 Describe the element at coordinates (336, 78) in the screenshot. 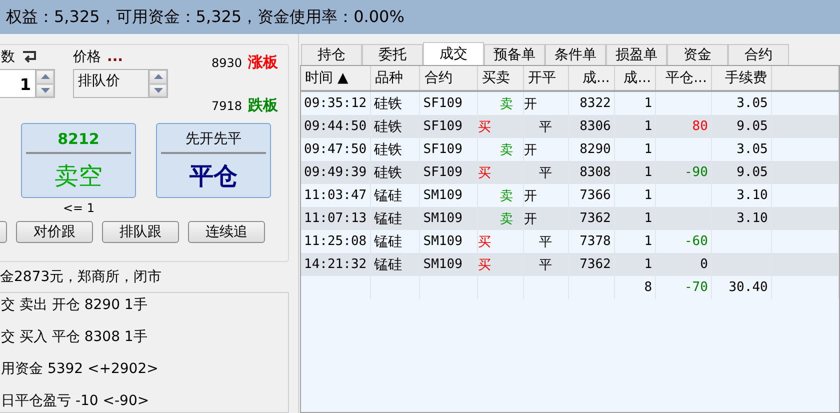

I see `column-header: 时间 ▲` at that location.